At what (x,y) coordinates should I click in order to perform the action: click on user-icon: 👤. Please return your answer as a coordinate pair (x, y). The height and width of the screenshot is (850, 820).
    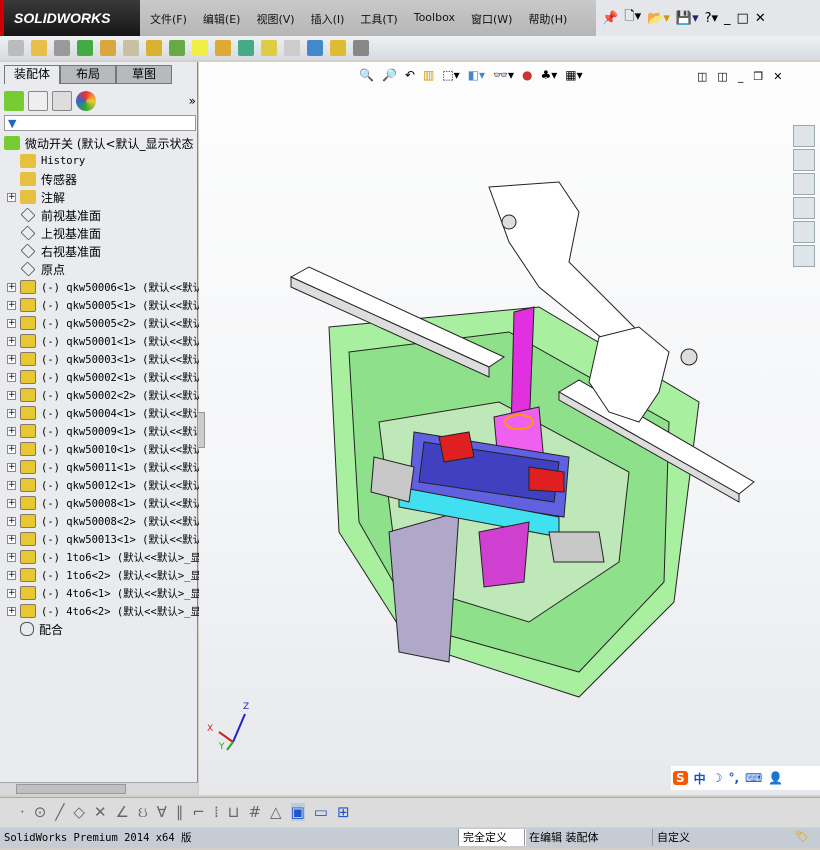
    Looking at the image, I should click on (775, 778).